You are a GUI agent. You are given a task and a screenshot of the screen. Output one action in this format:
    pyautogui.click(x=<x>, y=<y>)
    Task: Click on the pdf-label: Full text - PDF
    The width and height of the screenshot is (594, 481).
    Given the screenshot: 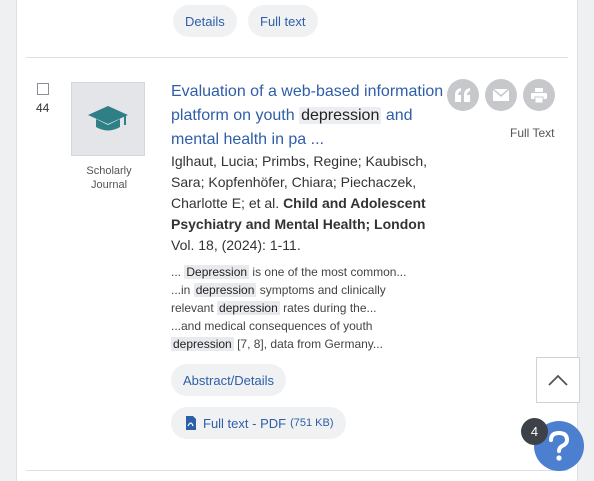 What is the action you would take?
    pyautogui.click(x=245, y=423)
    